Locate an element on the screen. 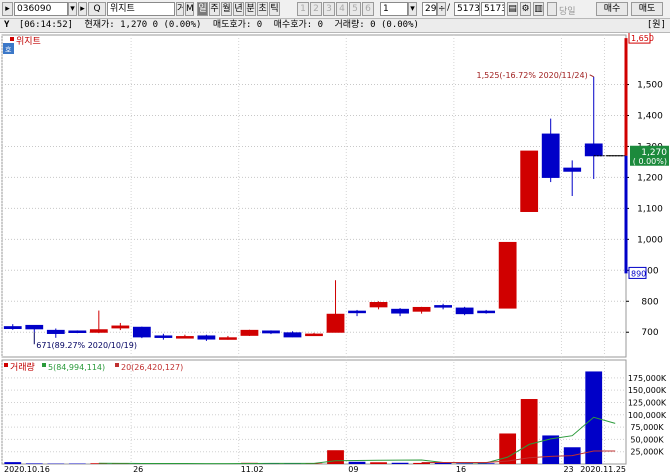 The height and width of the screenshot is (474, 670). stock-name-field: 위지트 is located at coordinates (141, 9).